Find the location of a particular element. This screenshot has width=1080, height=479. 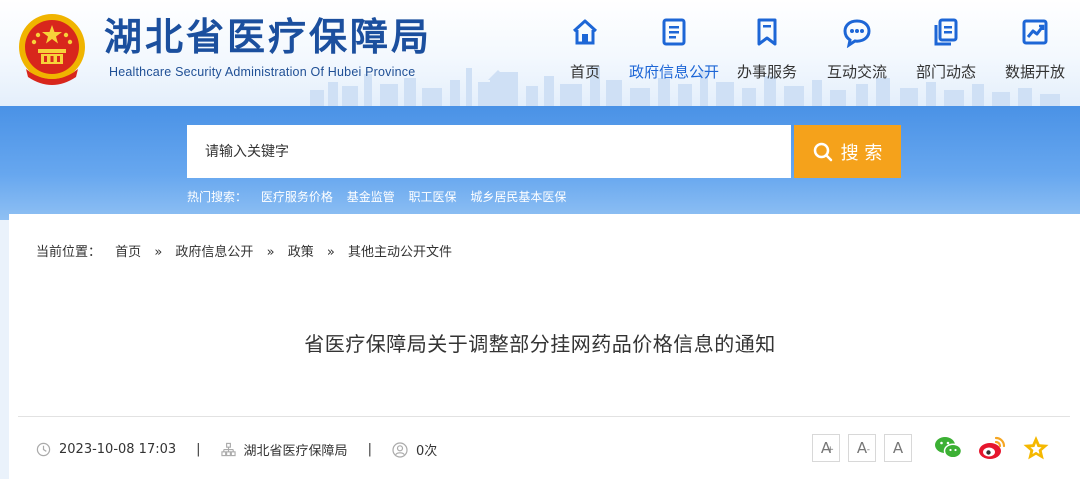

font-normal-button: A is located at coordinates (898, 448).